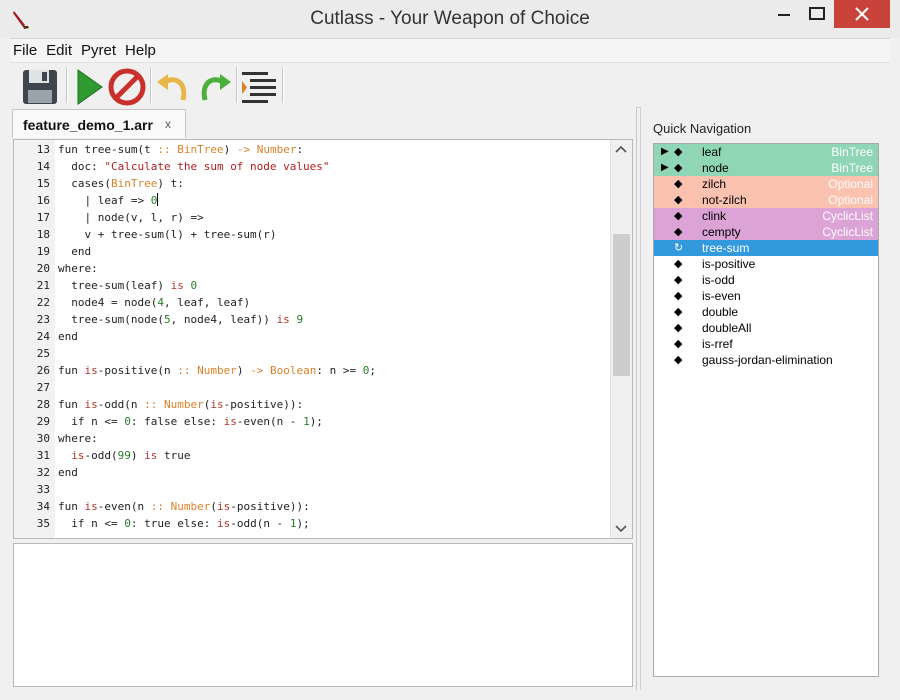 The width and height of the screenshot is (900, 700). I want to click on code-line: 30 where:, so click(312, 438).